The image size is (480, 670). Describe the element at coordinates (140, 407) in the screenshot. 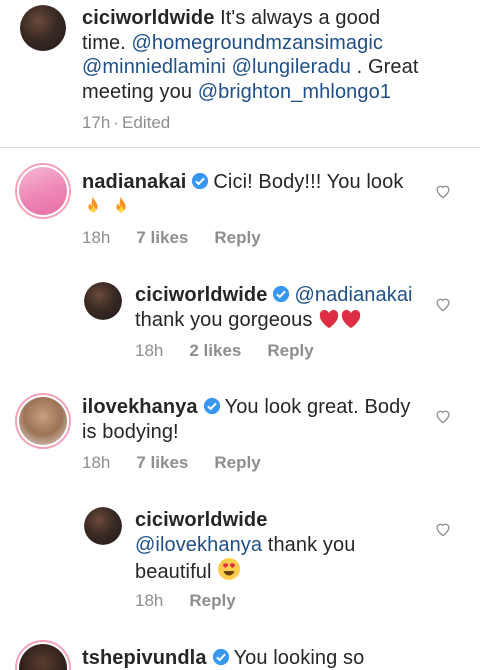

I see `comment-username: ilovekhanya` at that location.